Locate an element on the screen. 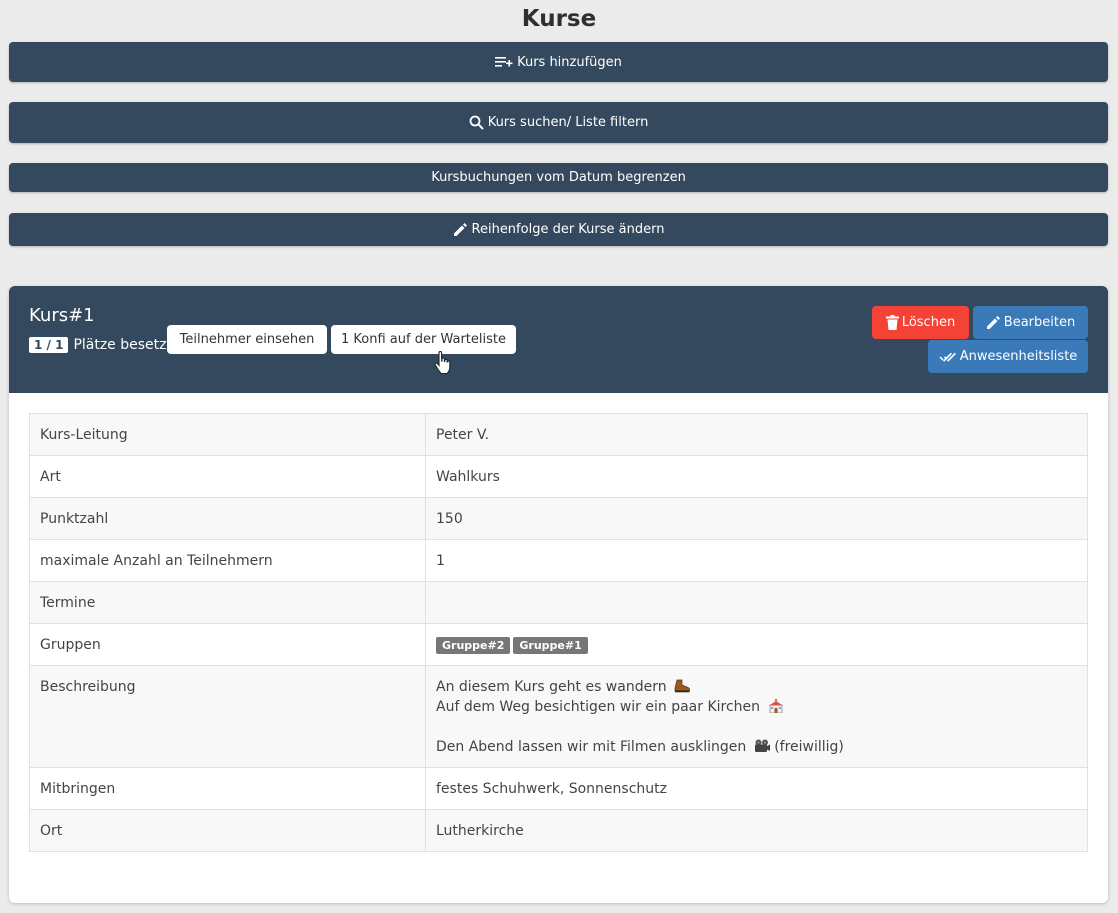 Image resolution: width=1118 pixels, height=913 pixels. edit-label: Bearbeiten is located at coordinates (1039, 322).